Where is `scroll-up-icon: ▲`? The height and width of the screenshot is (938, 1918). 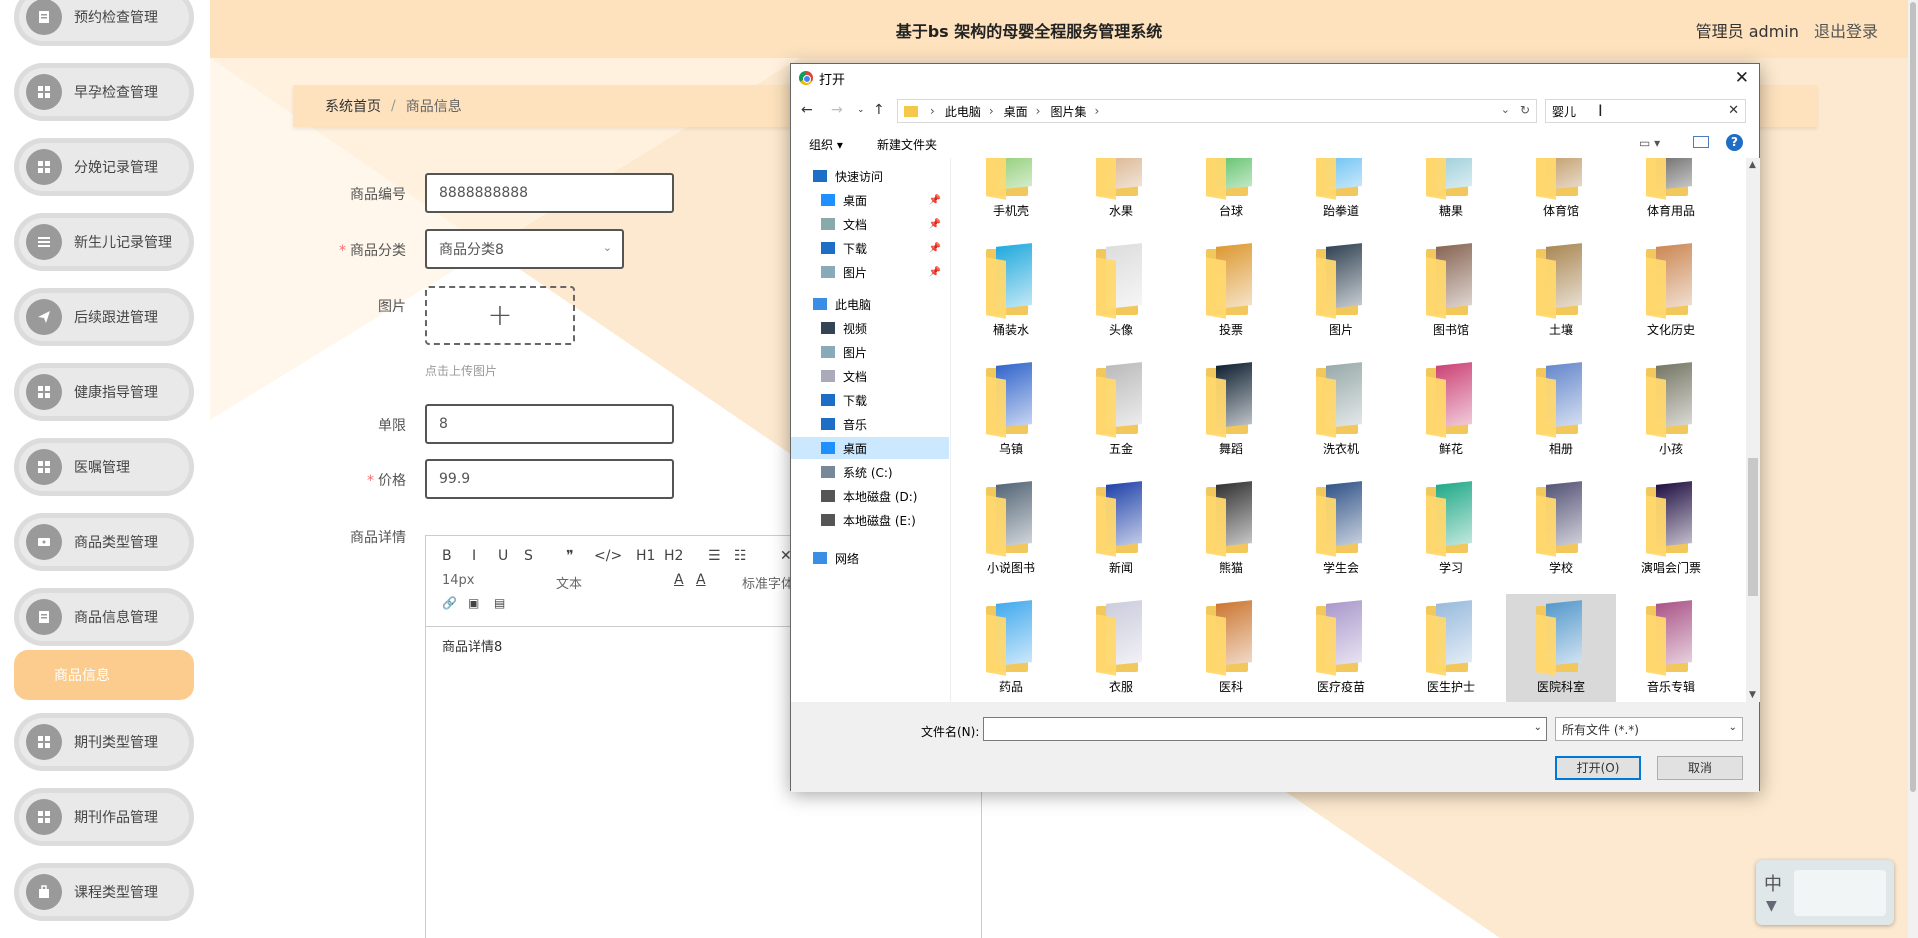 scroll-up-icon: ▲ is located at coordinates (1752, 165).